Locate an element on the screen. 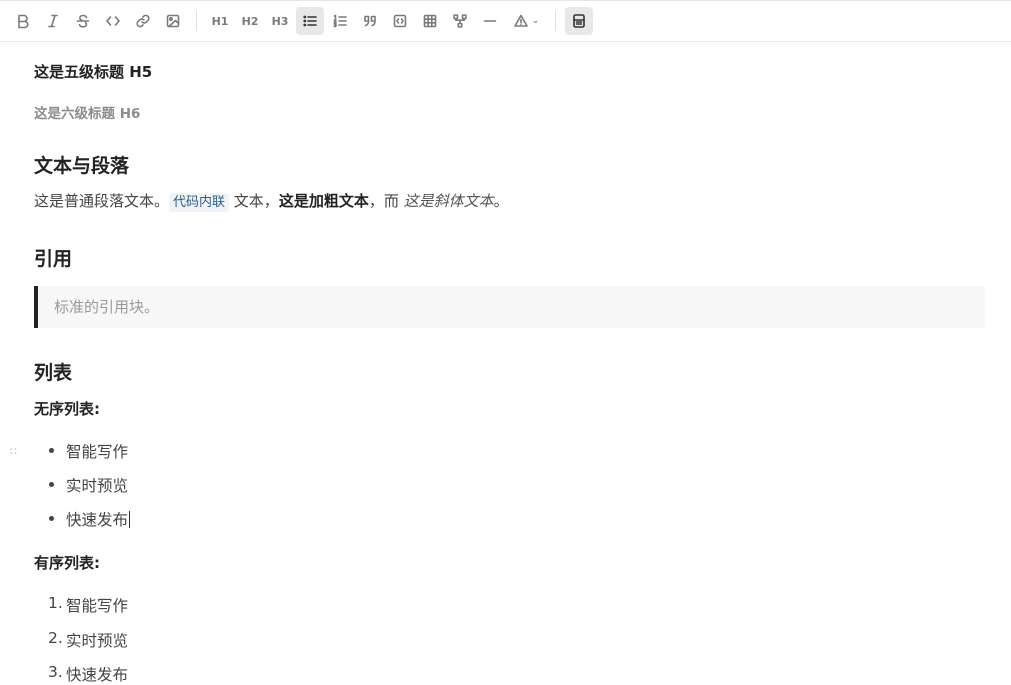  image-icon is located at coordinates (173, 21).